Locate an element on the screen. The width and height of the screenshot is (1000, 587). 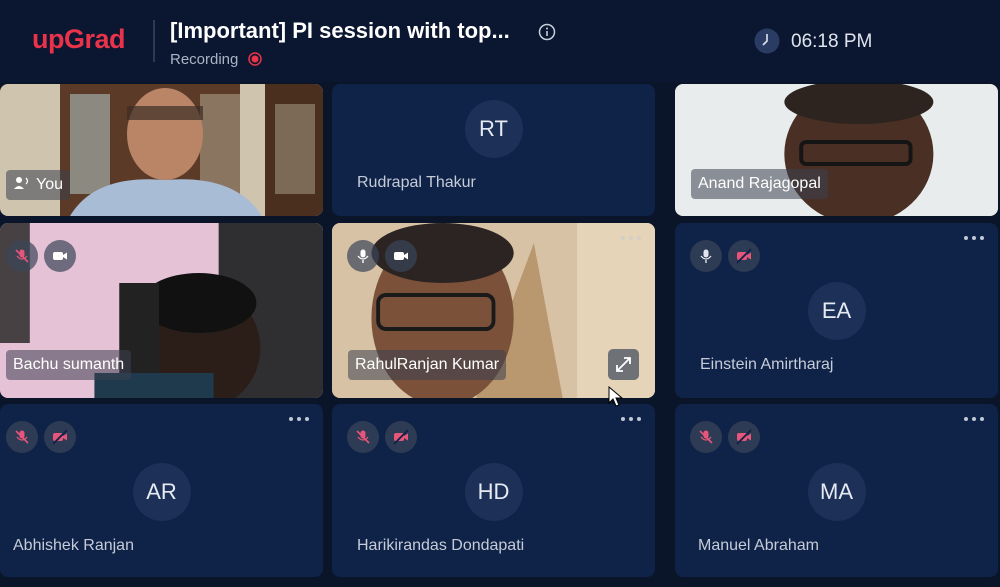
participant-name: You is located at coordinates (49, 184).